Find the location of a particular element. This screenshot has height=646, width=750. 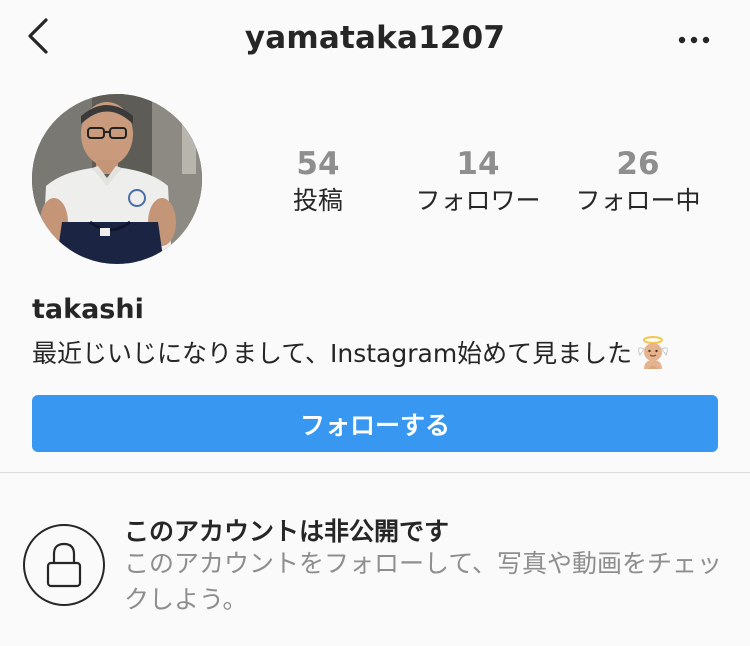

following-count: 26 is located at coordinates (638, 164).